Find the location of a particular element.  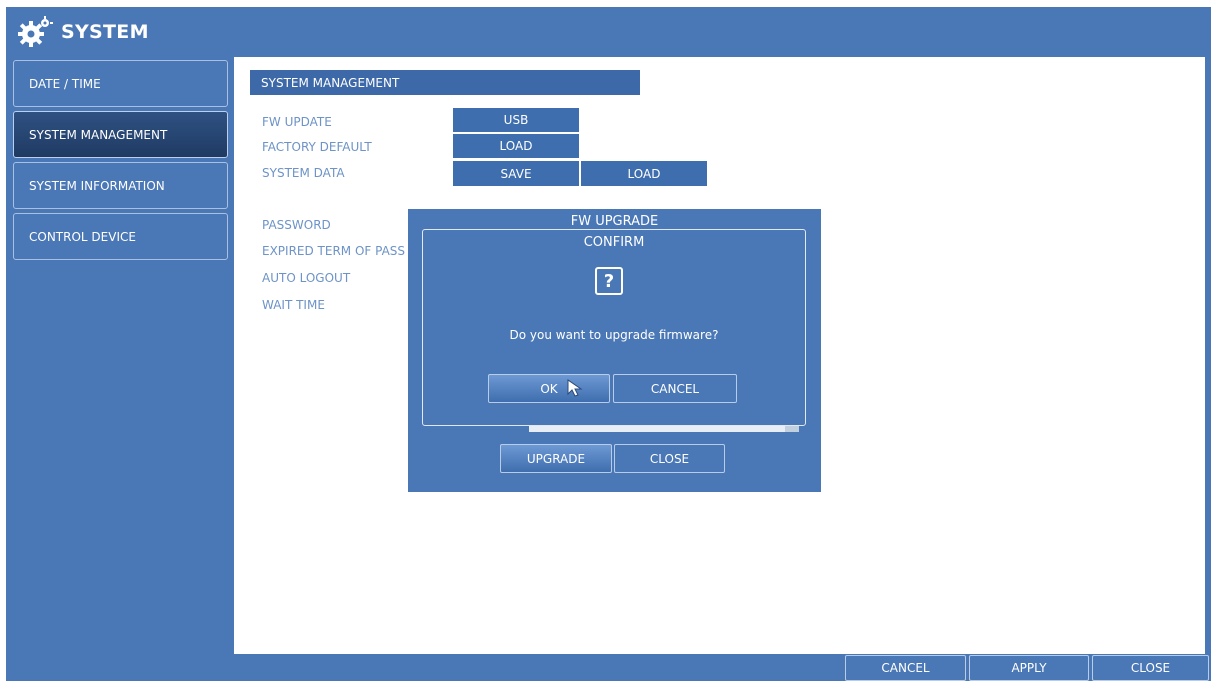

footer-cancel-button: CANCEL is located at coordinates (905, 668).